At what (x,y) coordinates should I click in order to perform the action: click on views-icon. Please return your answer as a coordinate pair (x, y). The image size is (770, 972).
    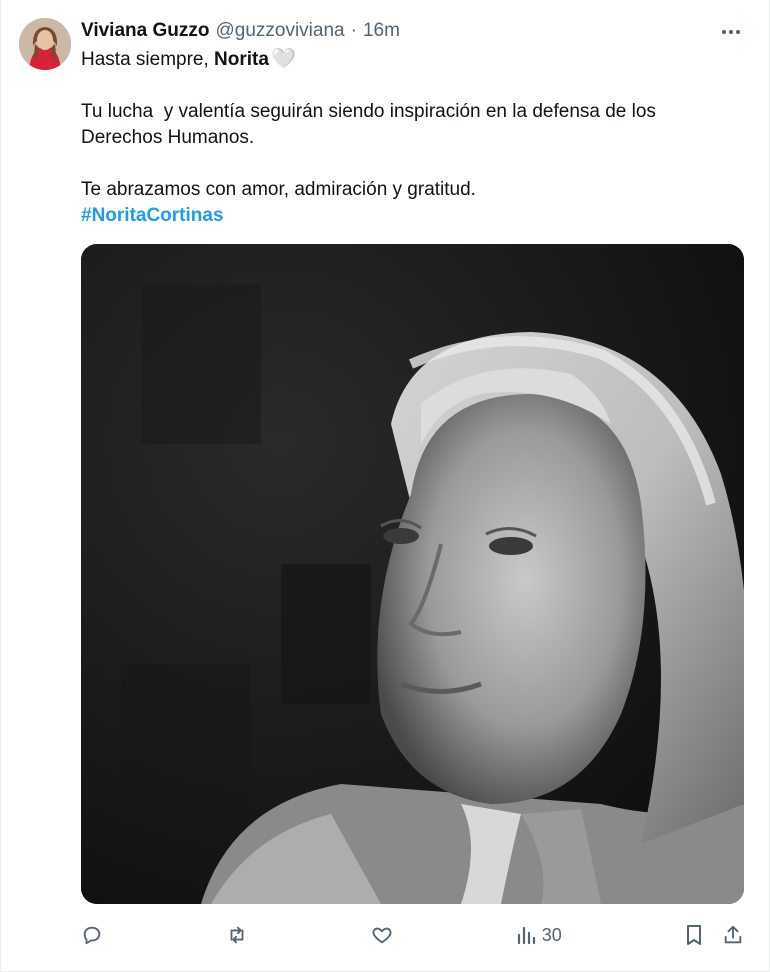
    Looking at the image, I should click on (526, 935).